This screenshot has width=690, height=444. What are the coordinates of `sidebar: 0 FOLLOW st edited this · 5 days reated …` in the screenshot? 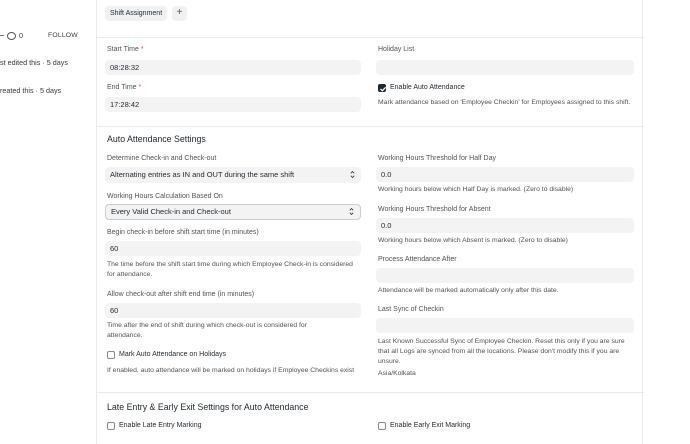 It's located at (40, 222).